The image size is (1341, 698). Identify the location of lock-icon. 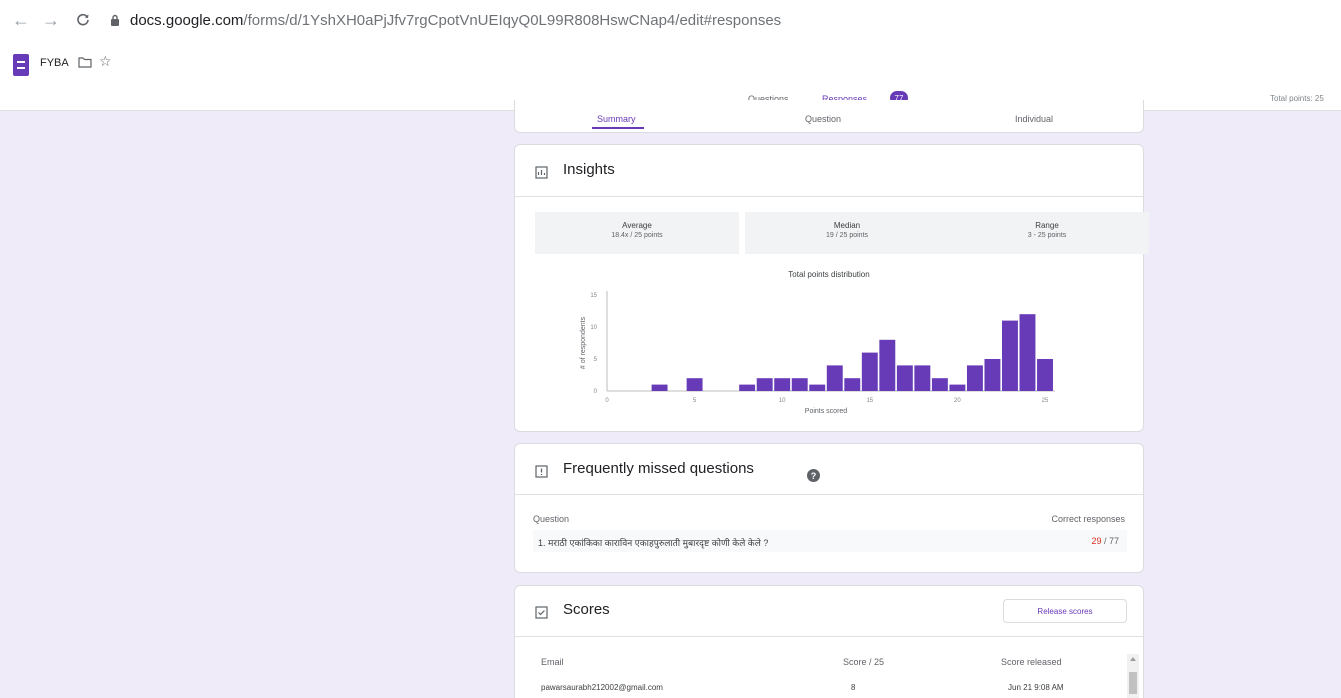
(115, 20).